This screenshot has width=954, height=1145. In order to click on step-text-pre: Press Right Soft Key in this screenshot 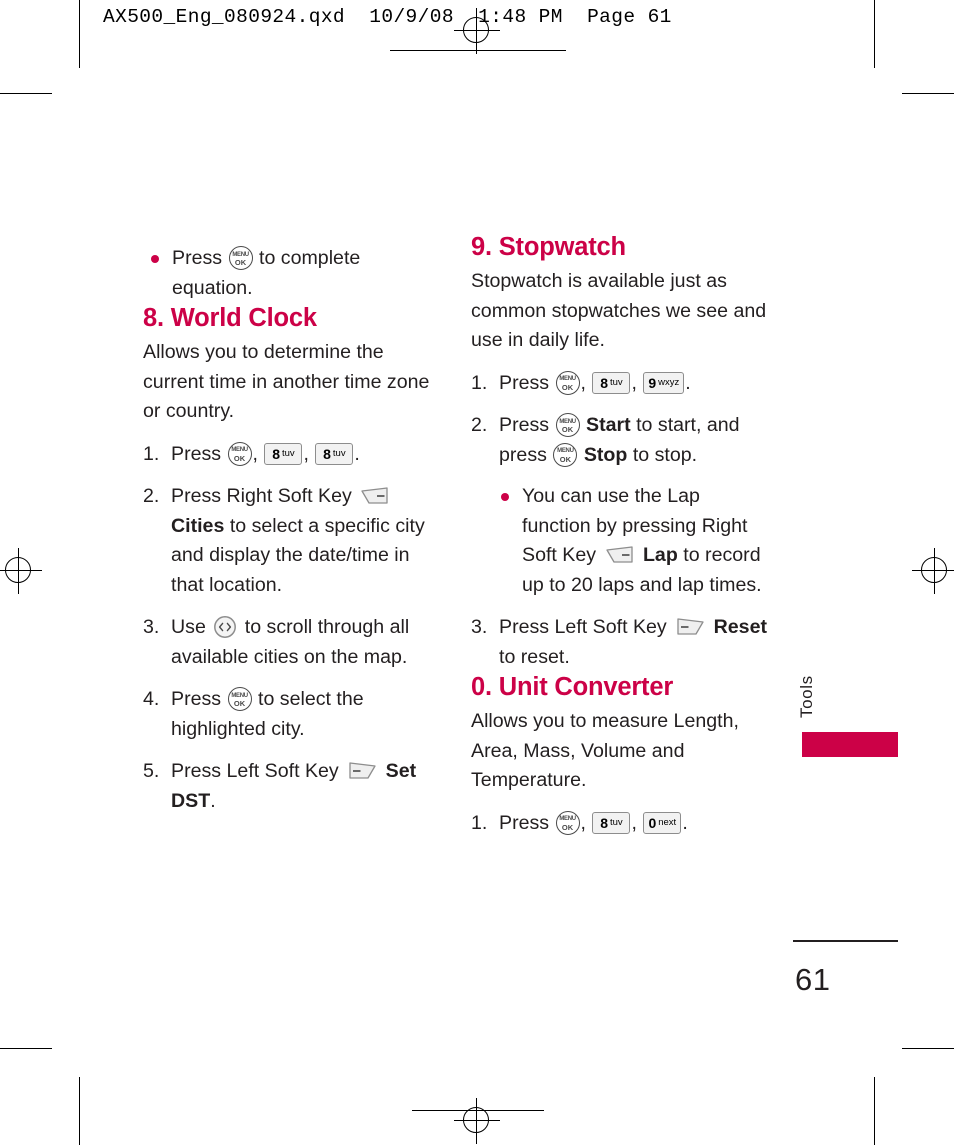, I will do `click(261, 496)`.